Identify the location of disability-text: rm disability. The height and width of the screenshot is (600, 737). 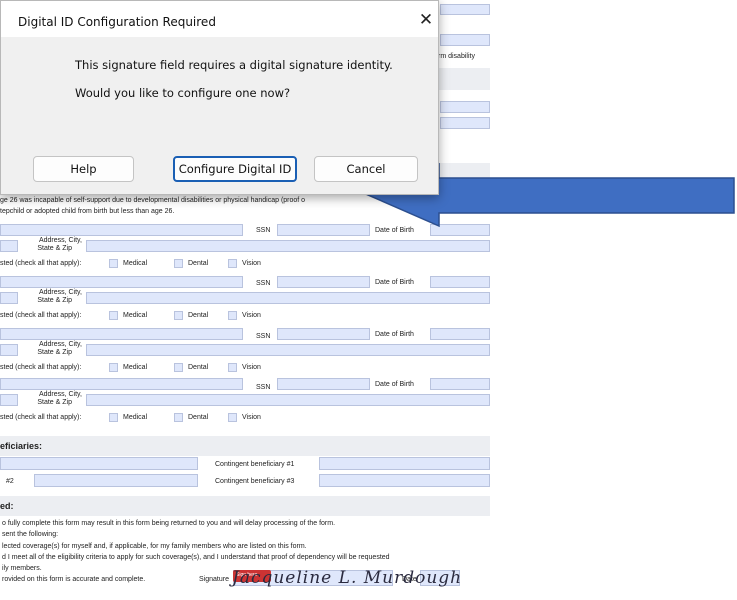
(456, 56).